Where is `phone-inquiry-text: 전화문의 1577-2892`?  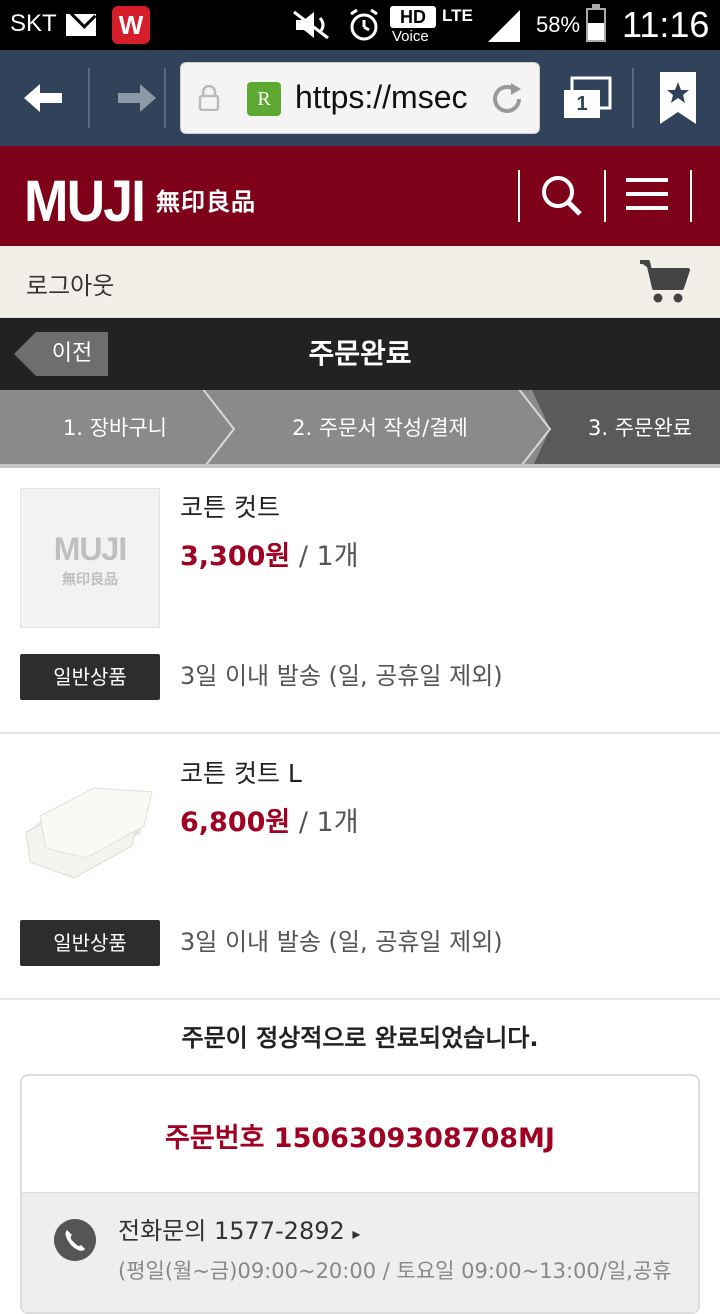
phone-inquiry-text: 전화문의 1577-2892 is located at coordinates (231, 1231).